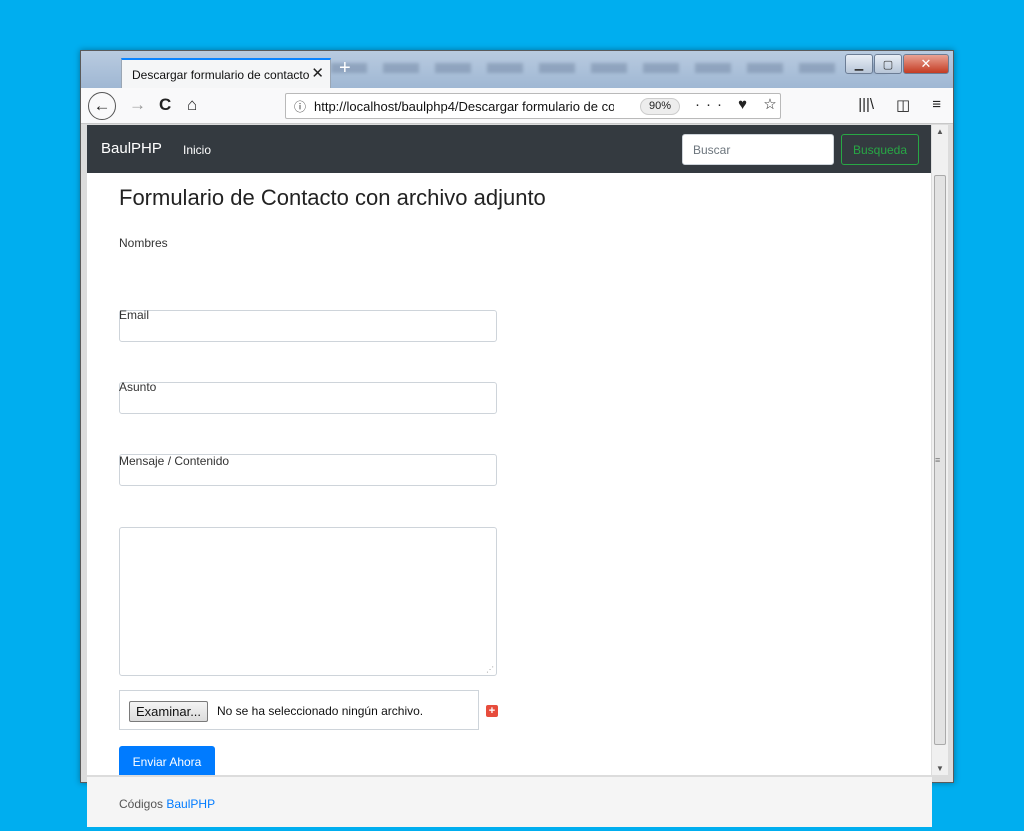 Image resolution: width=1024 pixels, height=831 pixels. I want to click on page-actions-icons: ··· ♥ ☆, so click(739, 104).